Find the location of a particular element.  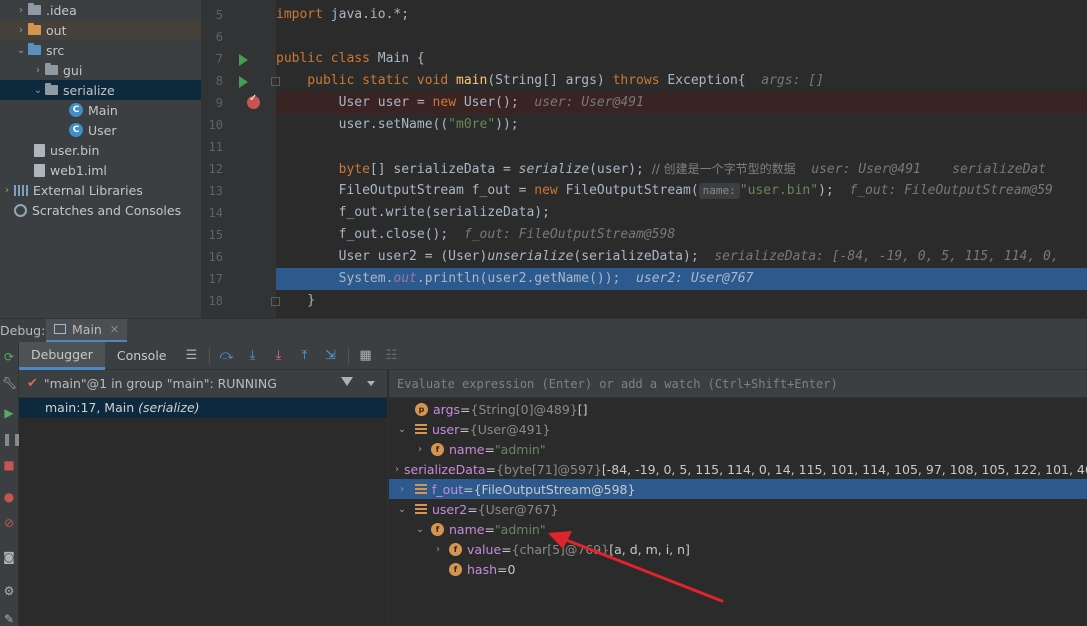

debug-session-label: Main is located at coordinates (87, 329).